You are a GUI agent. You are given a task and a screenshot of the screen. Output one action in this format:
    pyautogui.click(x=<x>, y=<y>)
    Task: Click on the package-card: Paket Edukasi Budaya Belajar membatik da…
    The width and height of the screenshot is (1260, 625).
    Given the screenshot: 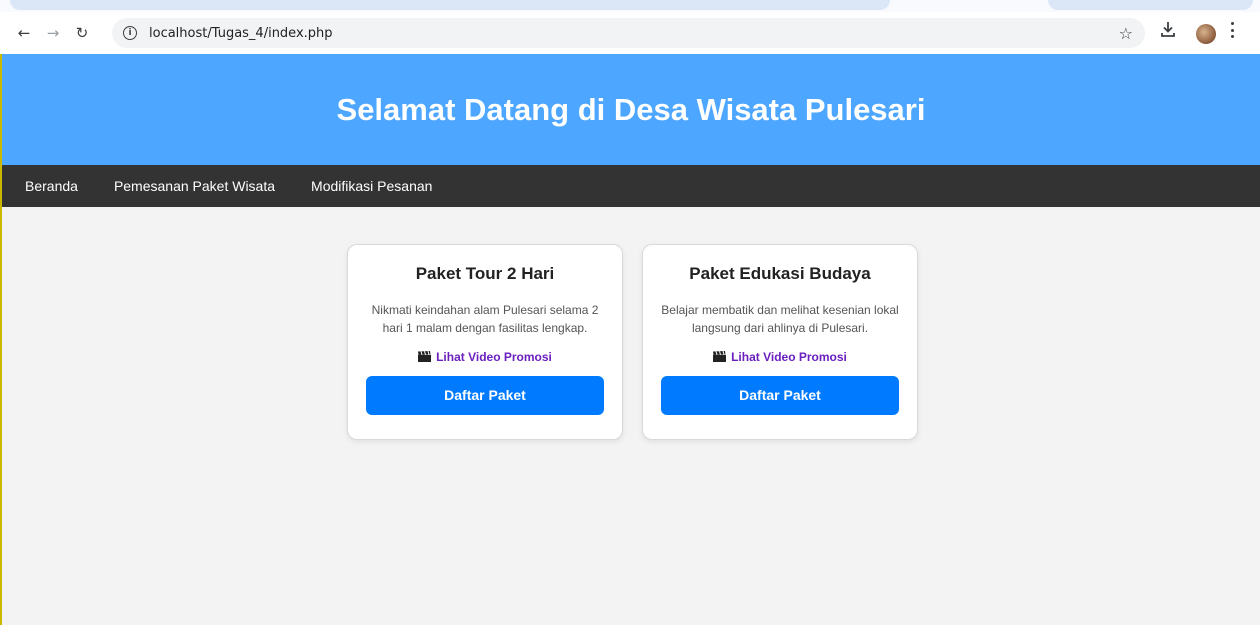 What is the action you would take?
    pyautogui.click(x=780, y=342)
    